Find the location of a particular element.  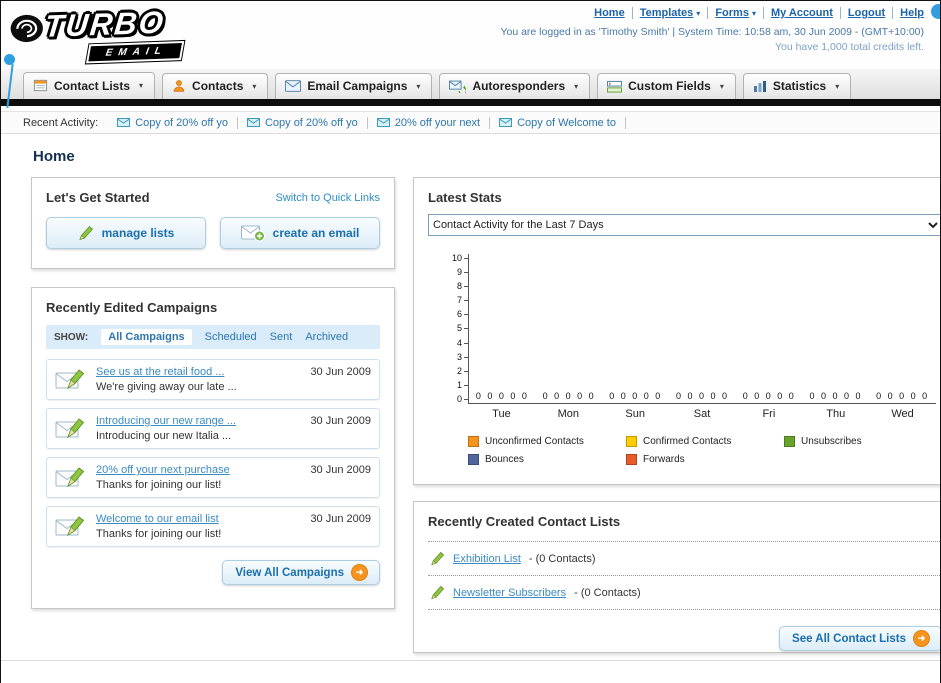

tab-autoresponders: Autoresponders ▾ is located at coordinates (515, 86).